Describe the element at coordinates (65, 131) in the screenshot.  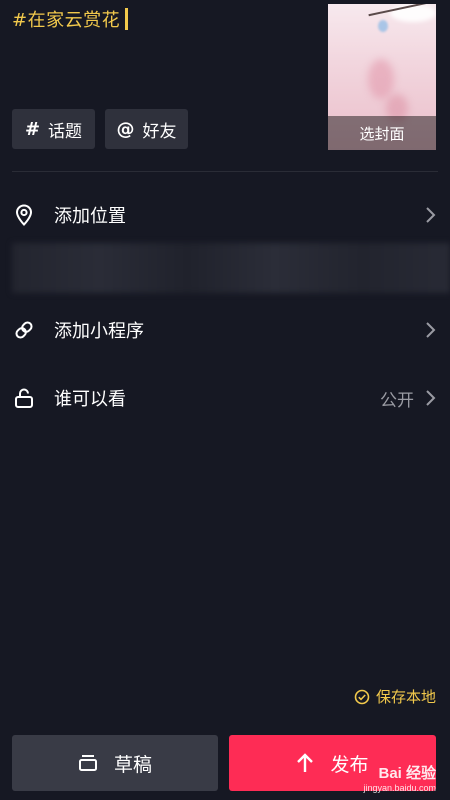
I see `topic-button-label: 话题` at that location.